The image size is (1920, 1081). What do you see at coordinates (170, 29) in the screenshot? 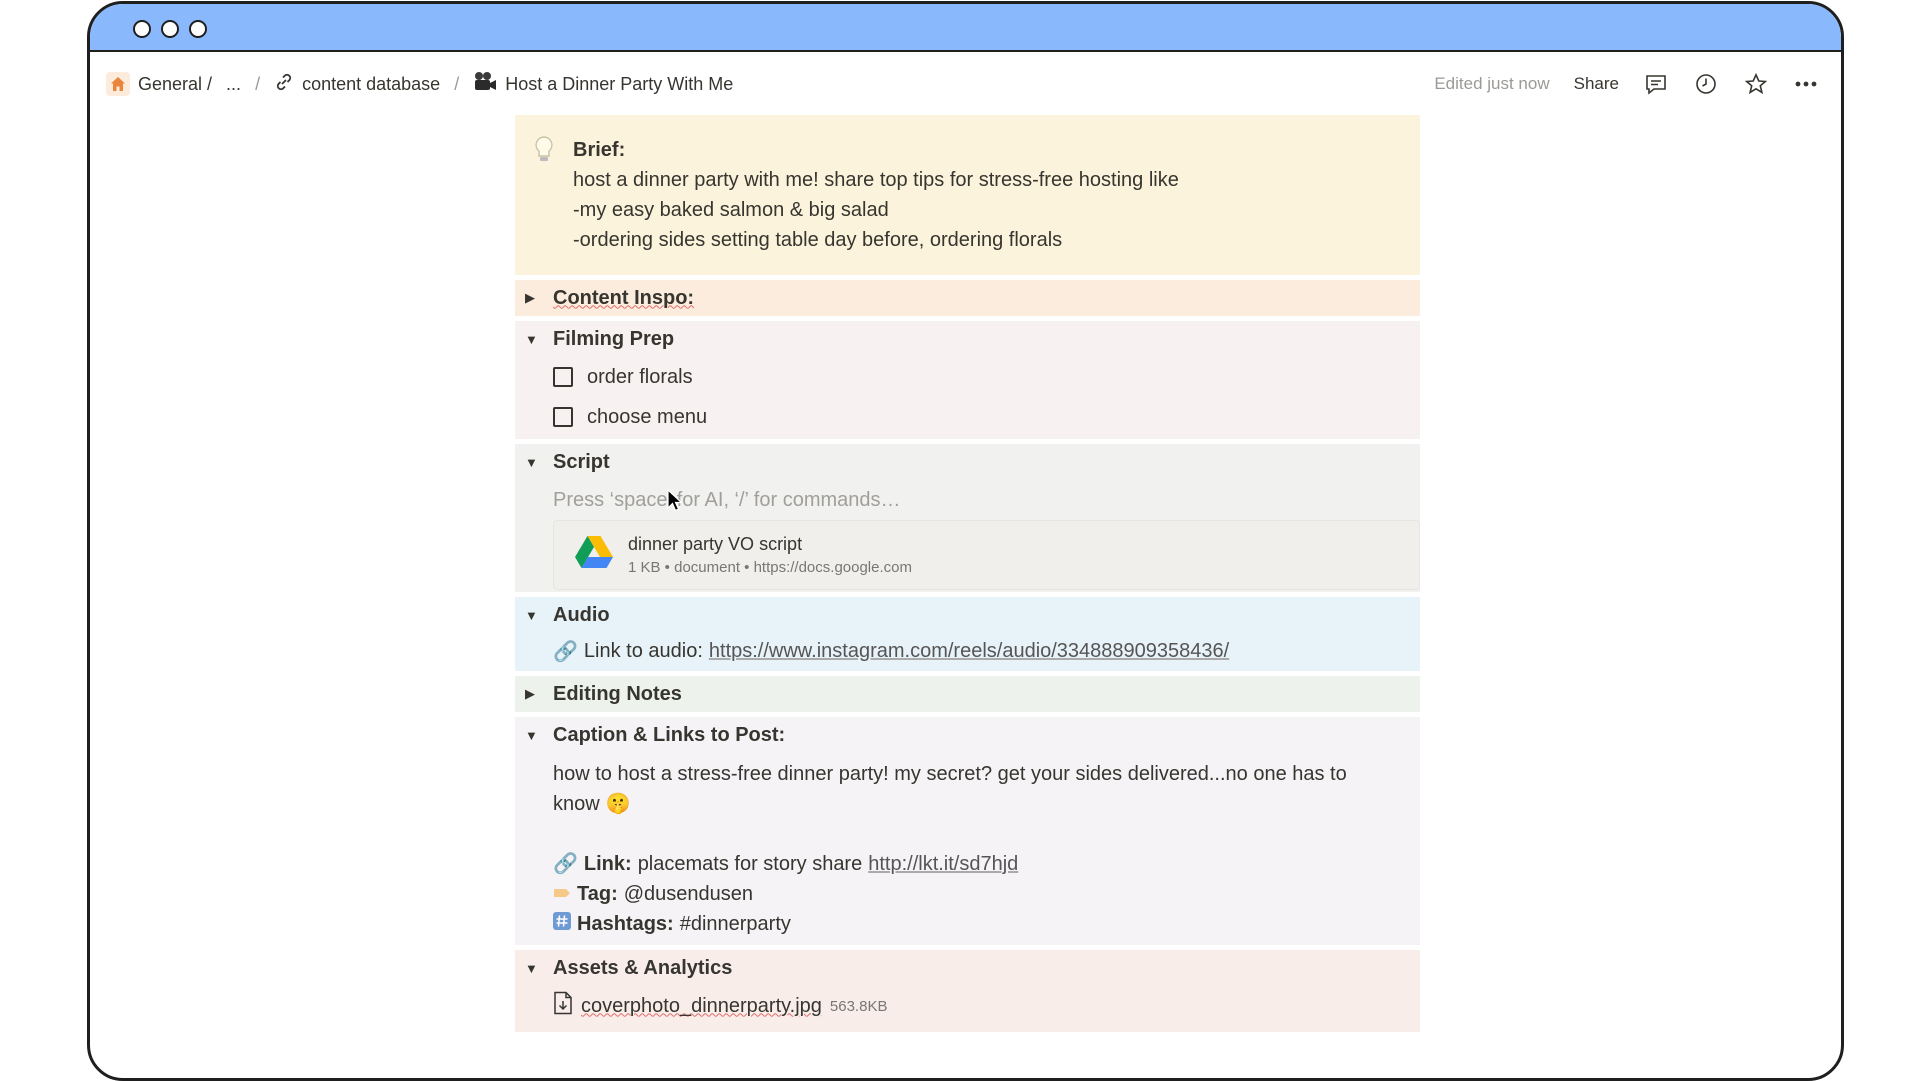
I see `minimize-window-button` at bounding box center [170, 29].